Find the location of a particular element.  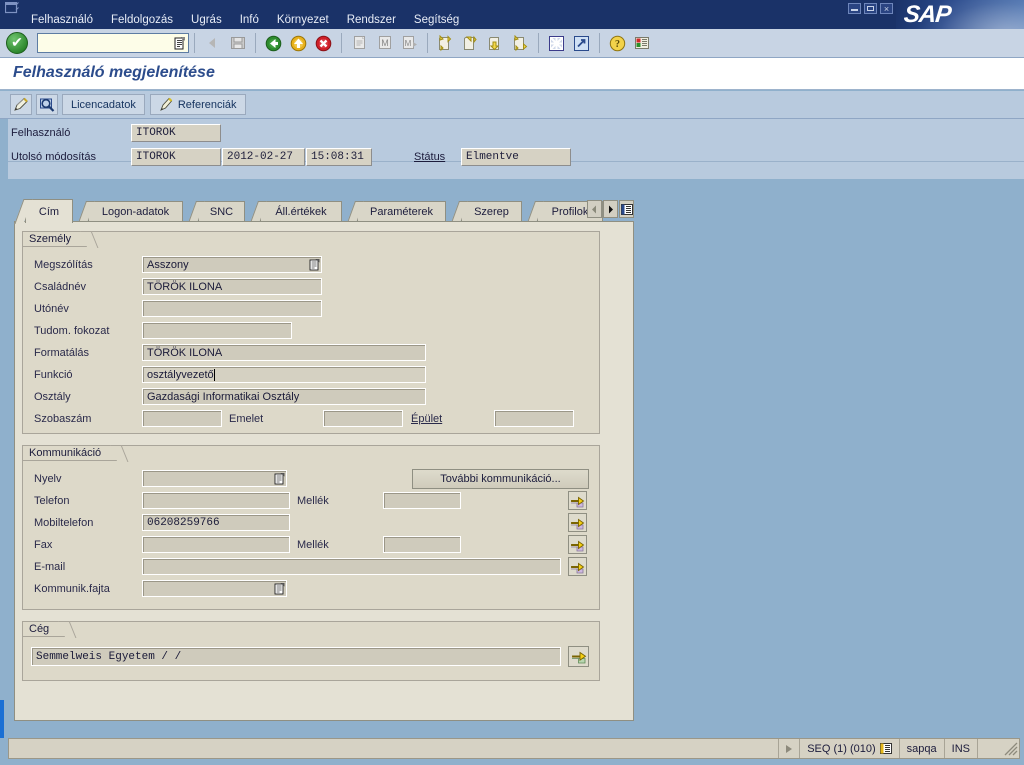

phone-extension-input is located at coordinates (422, 500).